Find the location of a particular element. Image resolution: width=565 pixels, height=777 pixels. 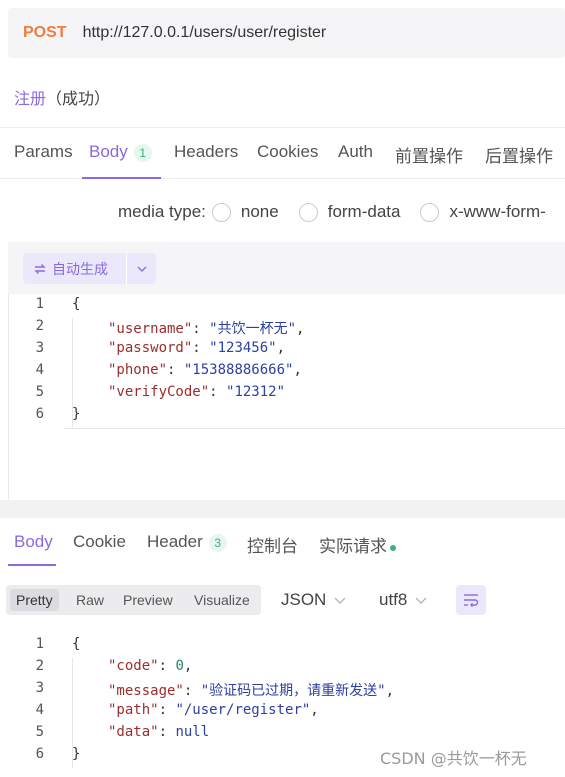

tab-cookies: Cookies is located at coordinates (287, 152).